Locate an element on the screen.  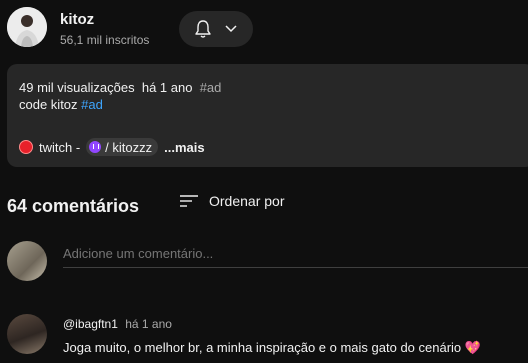
twitch-label: twitch - is located at coordinates (60, 147).